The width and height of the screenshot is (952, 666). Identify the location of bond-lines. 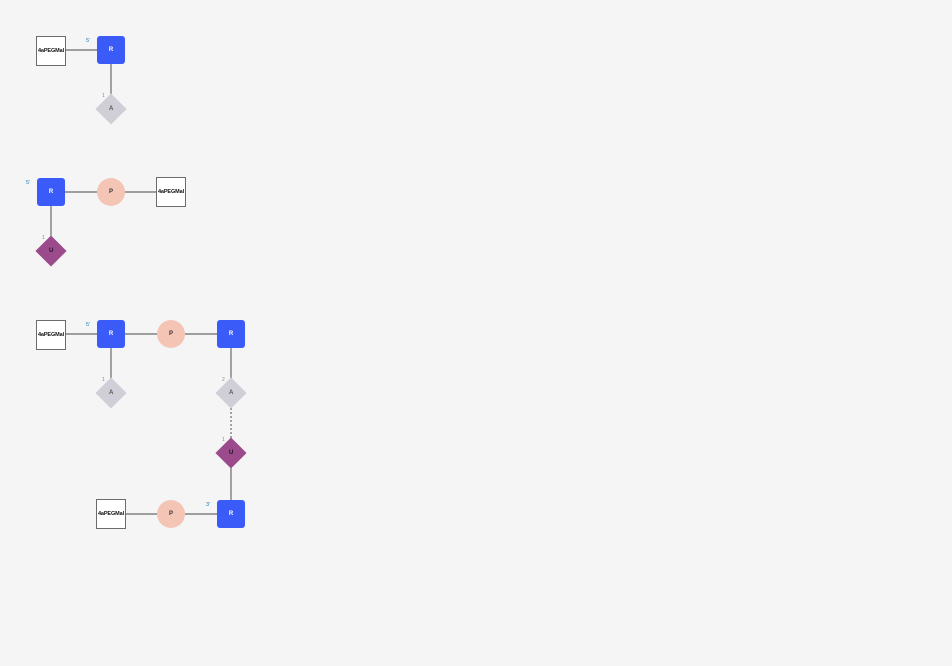
(141, 282).